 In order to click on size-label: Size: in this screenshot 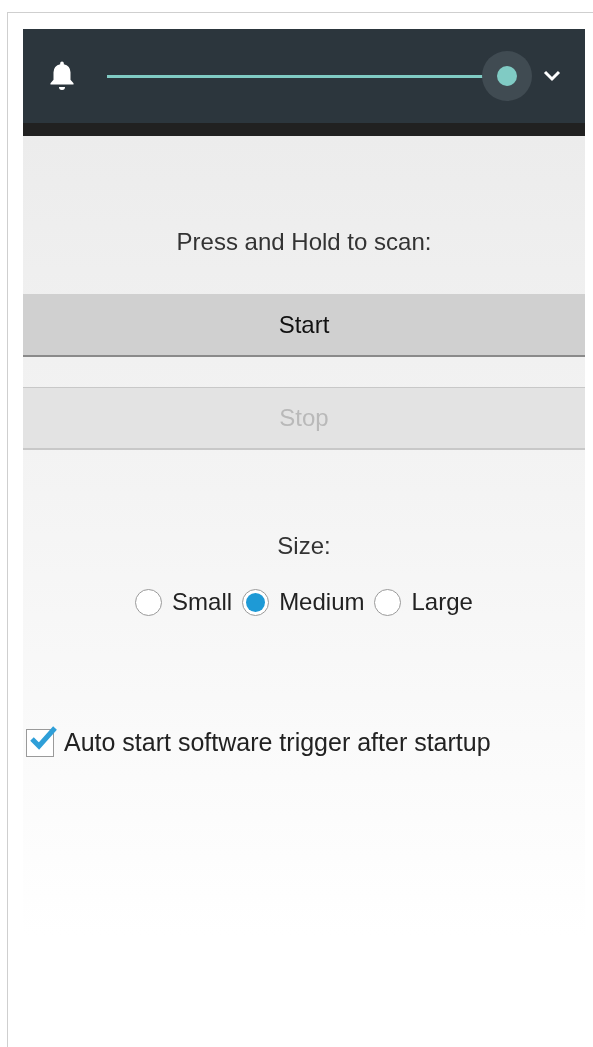, I will do `click(304, 546)`.